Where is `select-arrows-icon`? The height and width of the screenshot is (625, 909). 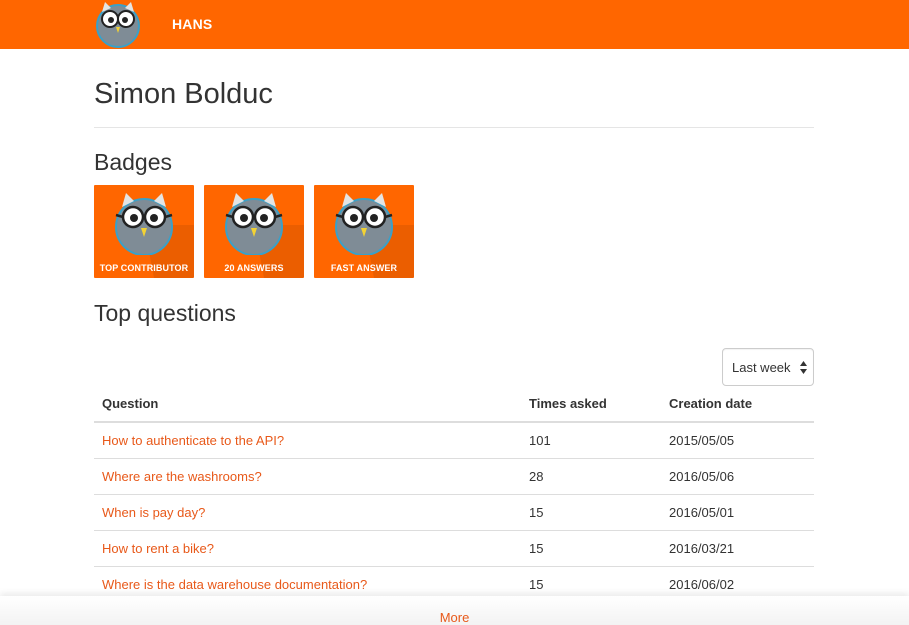
select-arrows-icon is located at coordinates (803, 367).